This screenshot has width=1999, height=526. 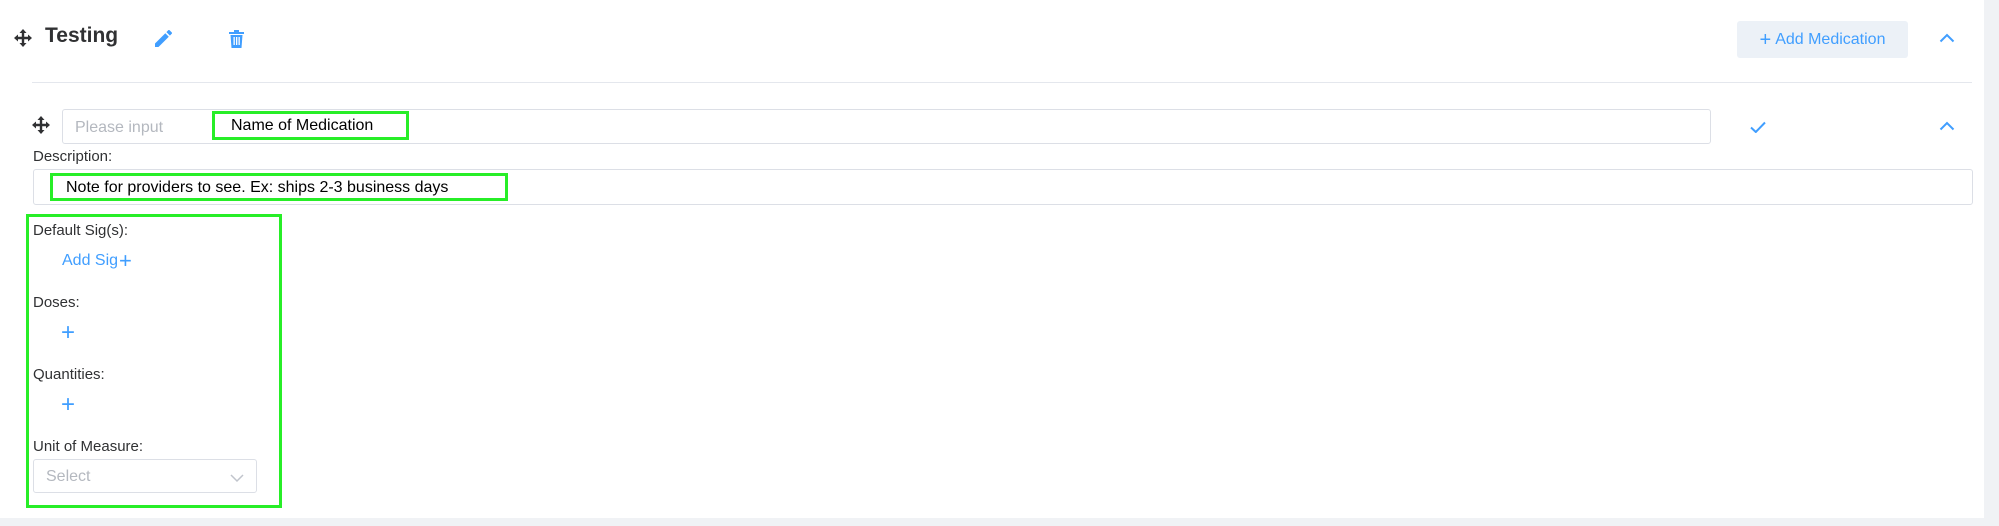 I want to click on add-medication-label: Add Medication, so click(x=1830, y=39).